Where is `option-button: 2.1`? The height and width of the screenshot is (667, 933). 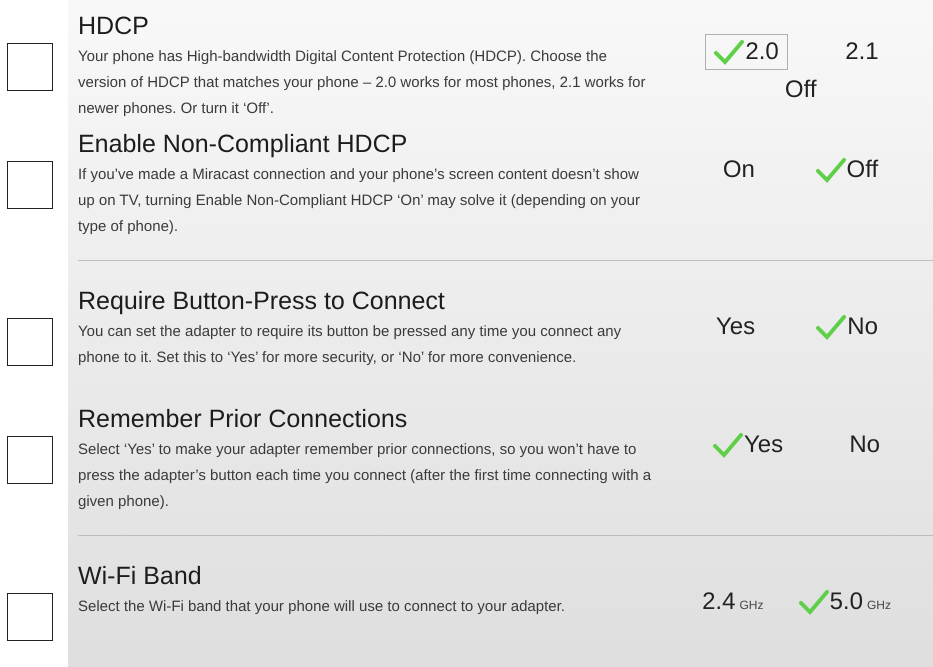 option-button: 2.1 is located at coordinates (859, 52).